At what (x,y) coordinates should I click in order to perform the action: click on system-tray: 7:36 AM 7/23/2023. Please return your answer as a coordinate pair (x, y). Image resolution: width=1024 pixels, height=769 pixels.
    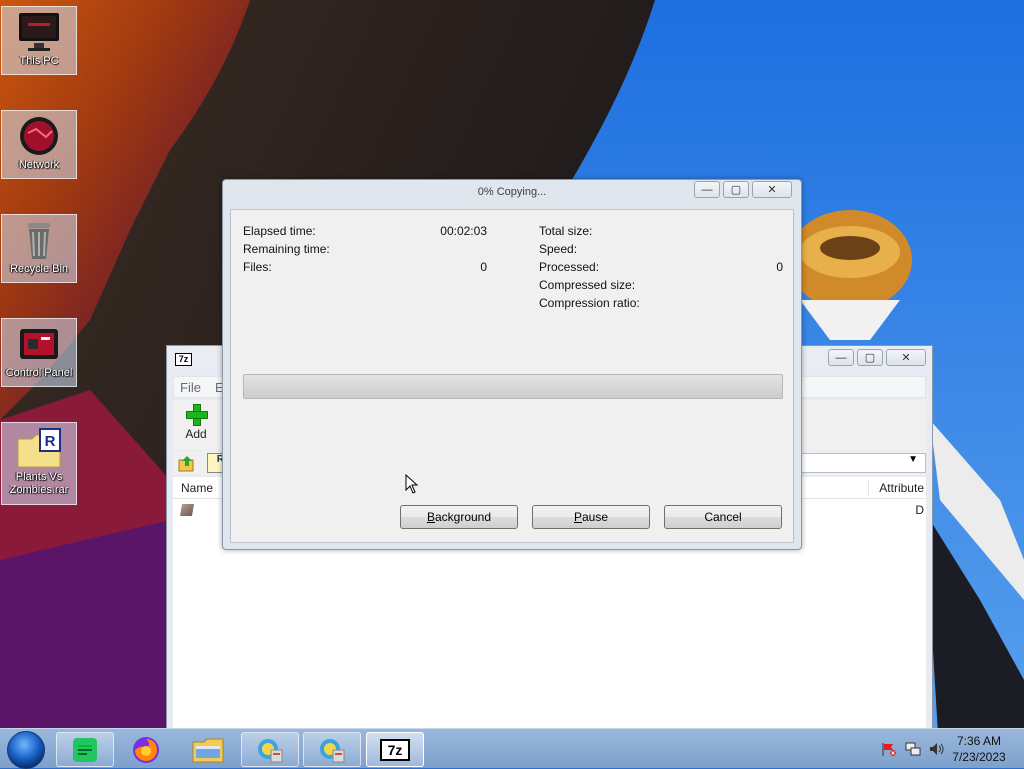
    Looking at the image, I should click on (951, 749).